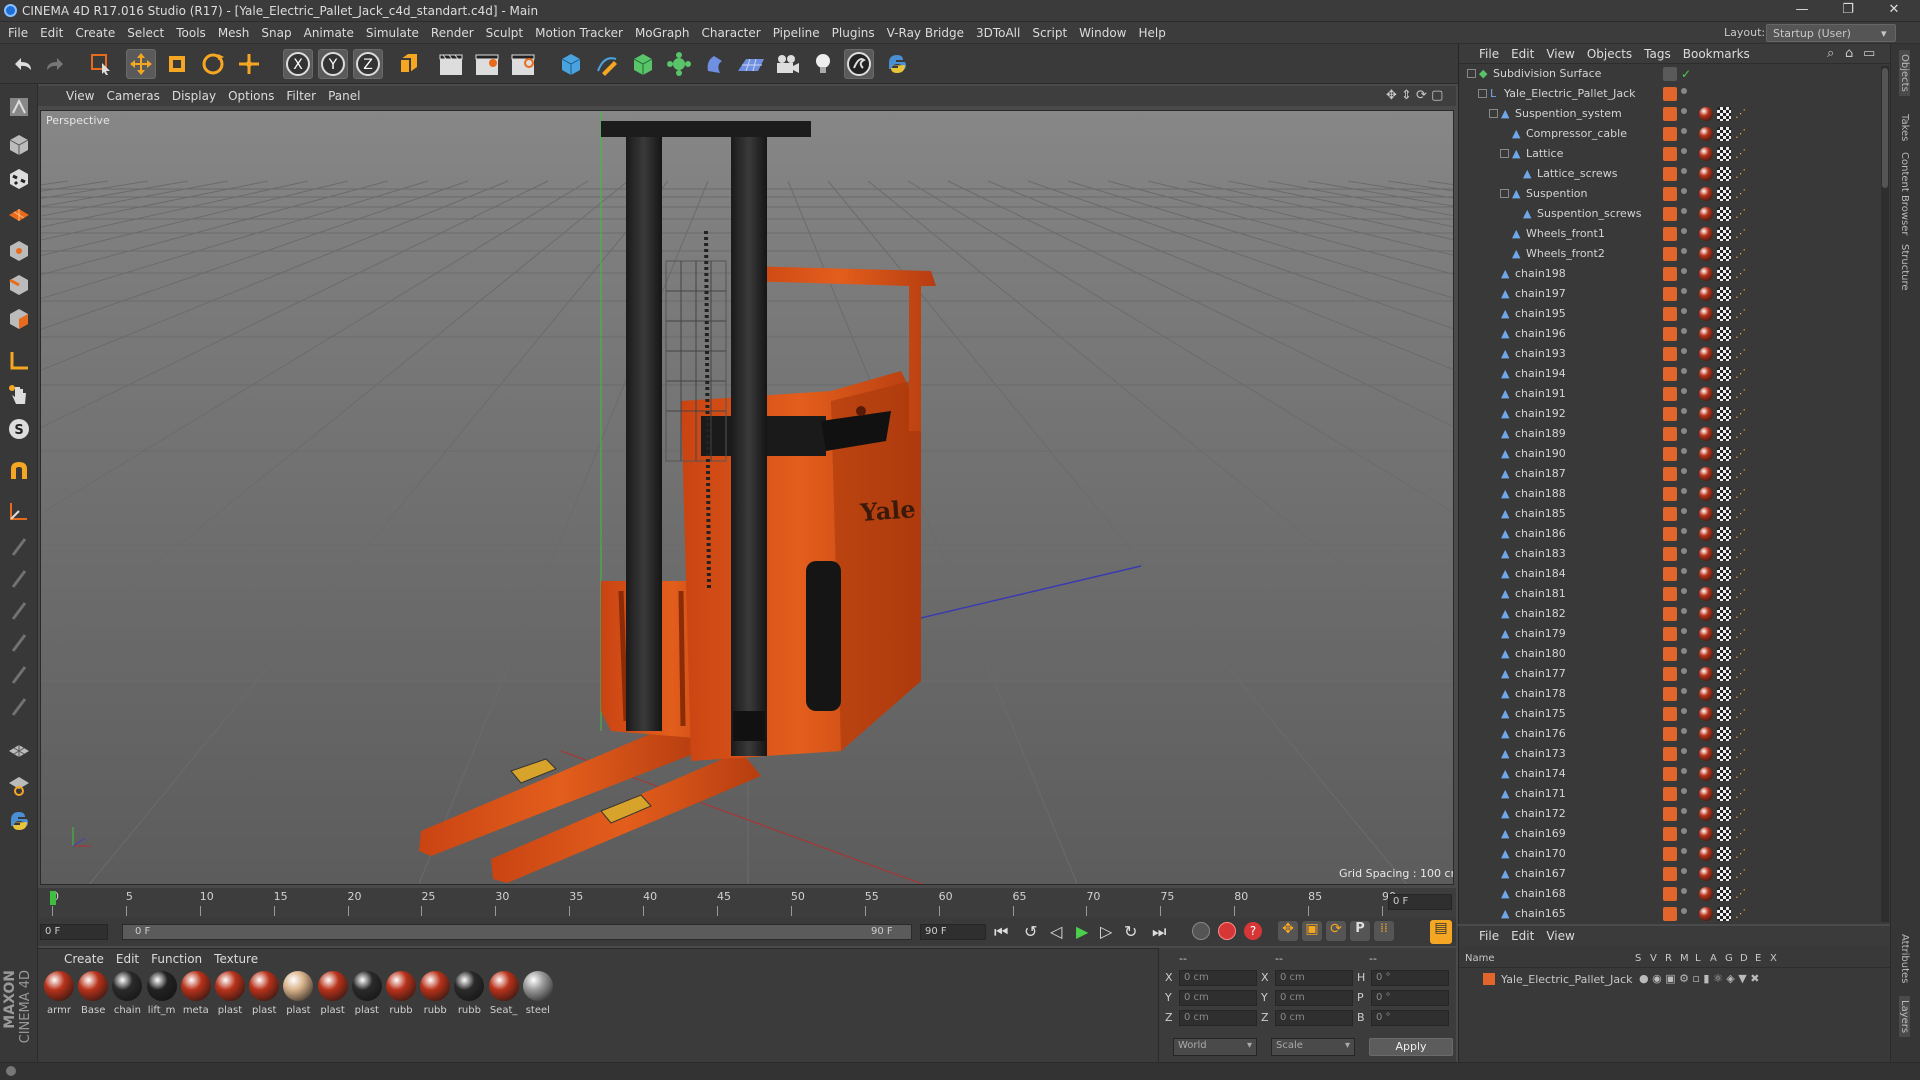 This screenshot has height=1080, width=1920. Describe the element at coordinates (18, 33) in the screenshot. I see `menu-file: File` at that location.